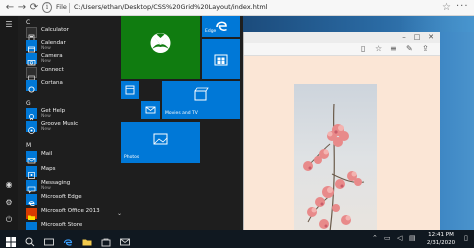 The height and width of the screenshot is (248, 474). I want to click on app-label: Mail, so click(47, 154).